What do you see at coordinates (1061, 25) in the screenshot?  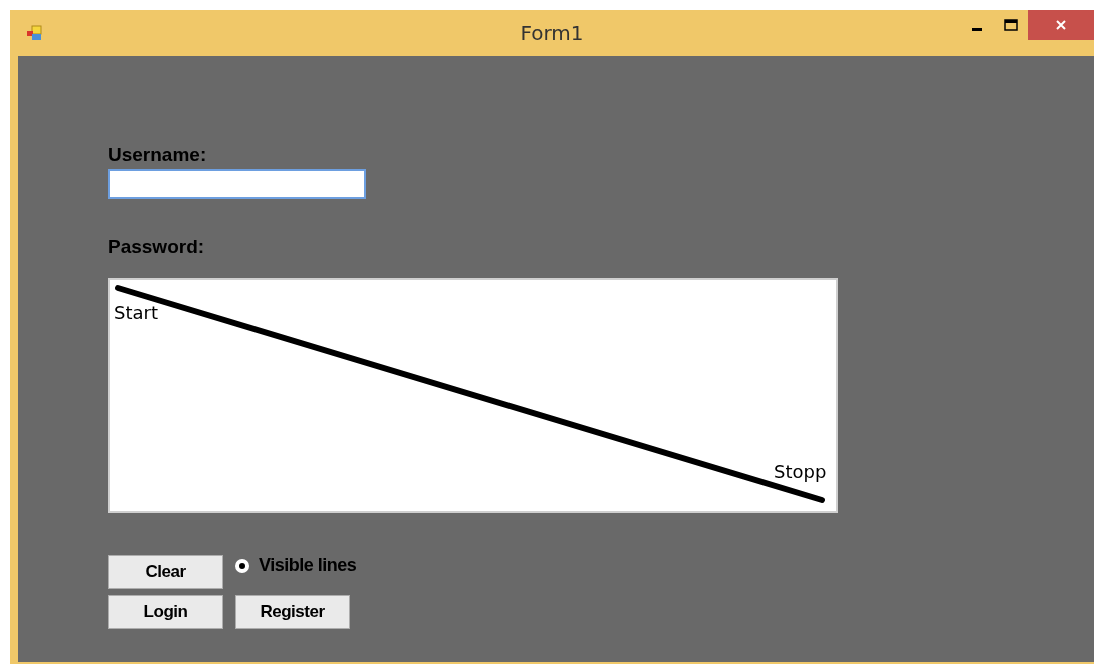 I see `close-icon` at bounding box center [1061, 25].